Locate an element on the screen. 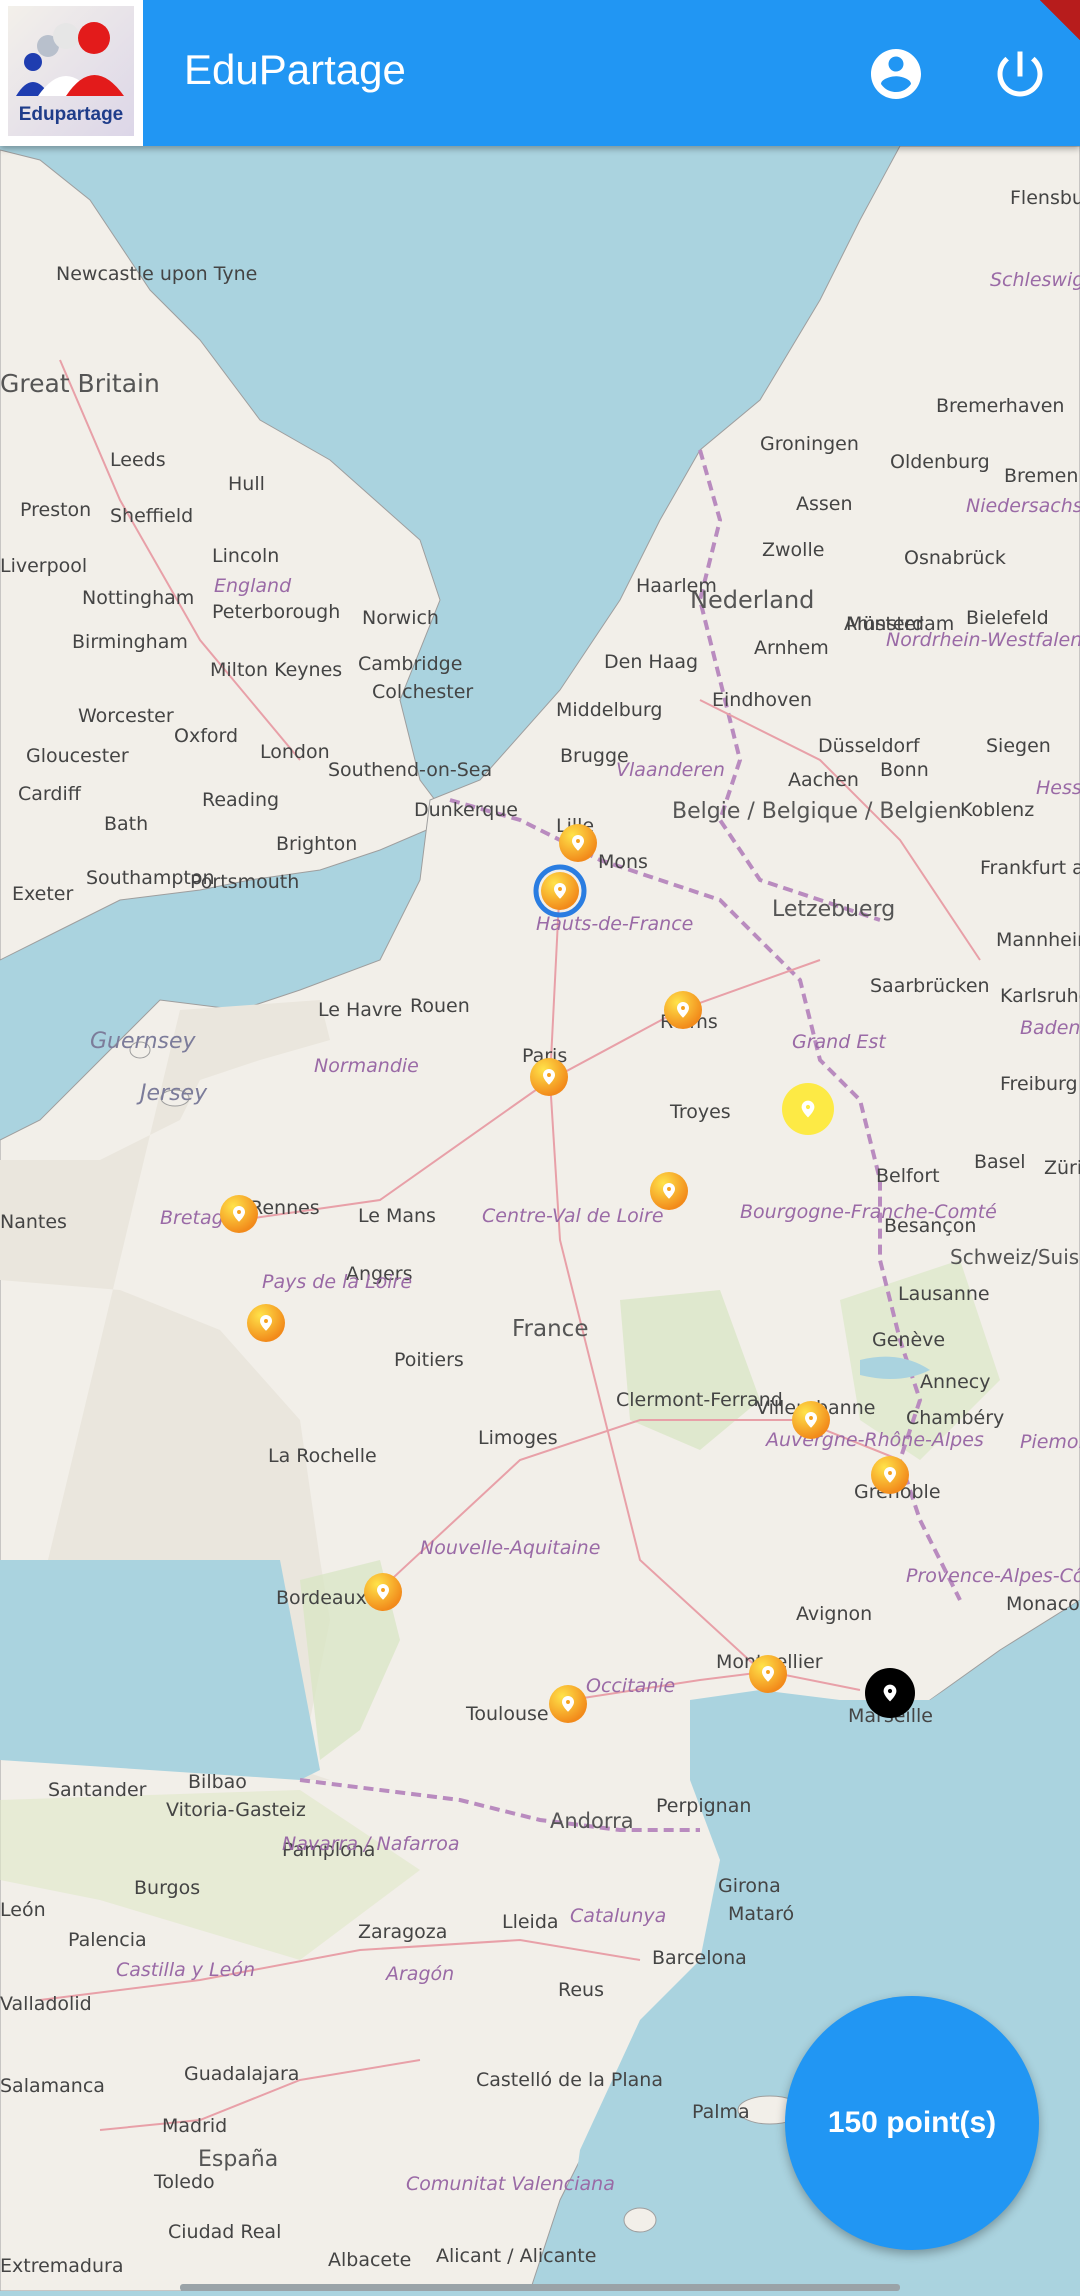  city-label: Sheffield is located at coordinates (151, 516).